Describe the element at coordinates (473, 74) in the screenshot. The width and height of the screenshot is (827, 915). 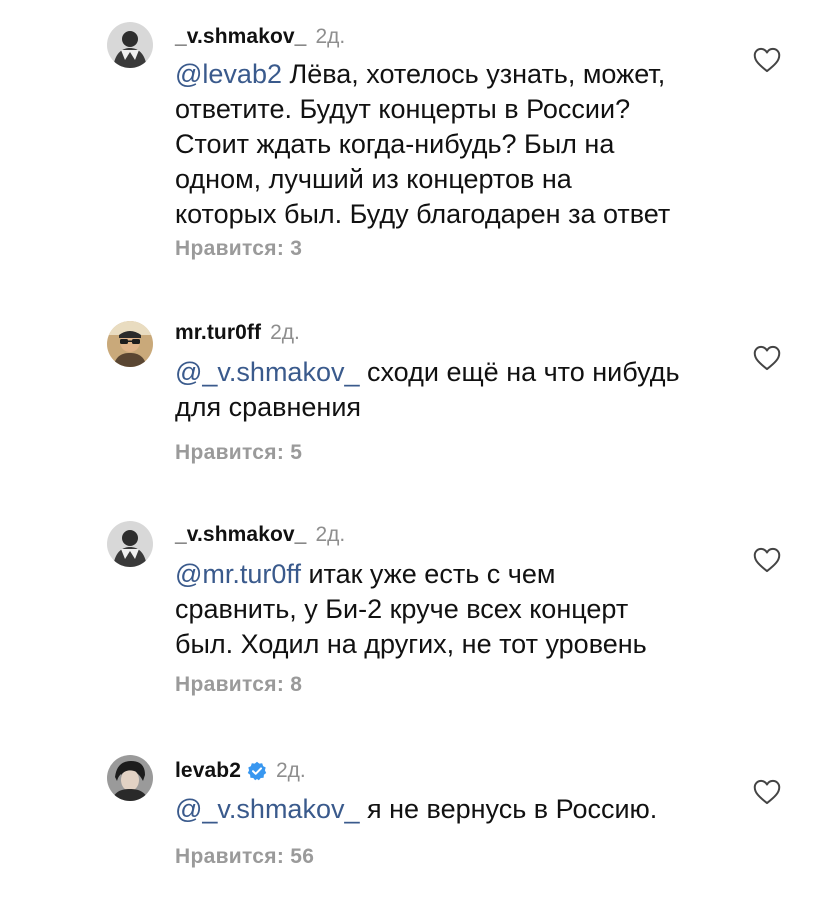
I see `comment-line: Лёва, хотелось узнать, может,` at that location.